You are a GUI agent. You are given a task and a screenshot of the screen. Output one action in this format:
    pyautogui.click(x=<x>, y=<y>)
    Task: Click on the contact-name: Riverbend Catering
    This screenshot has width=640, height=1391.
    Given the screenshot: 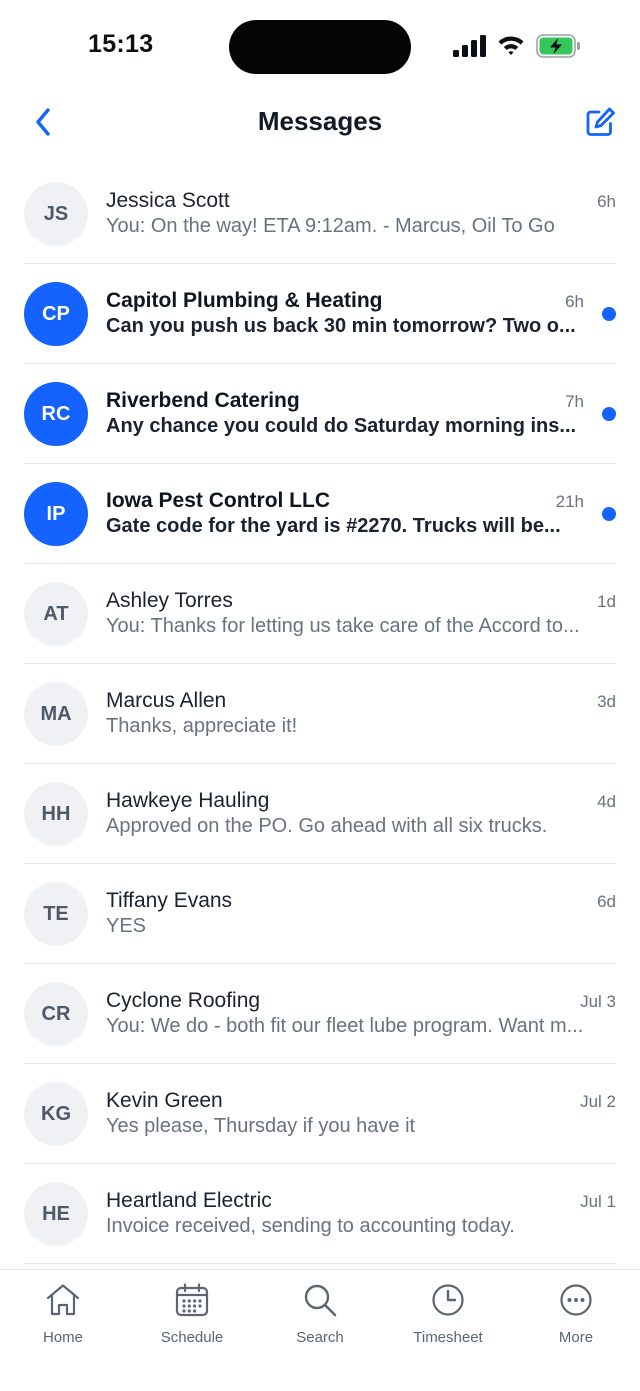 What is the action you would take?
    pyautogui.click(x=203, y=400)
    